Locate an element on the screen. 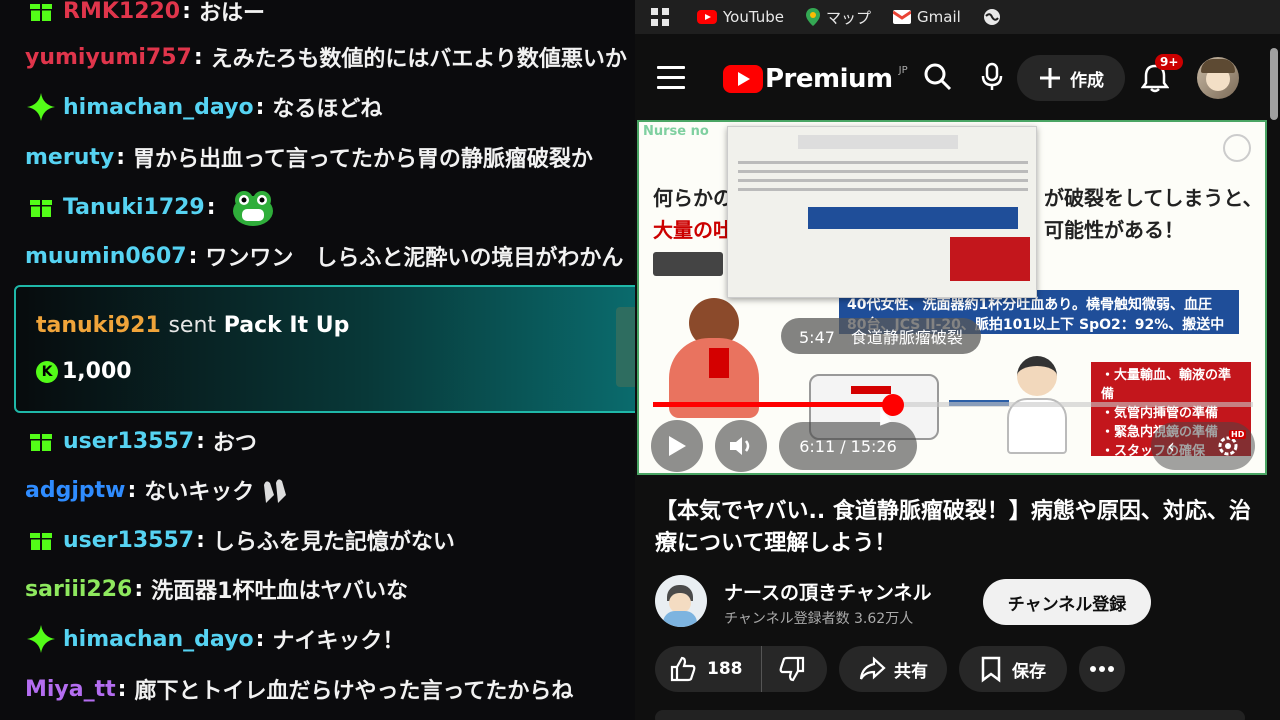  gift-alert-text: tanuki921 sent Pack It Up is located at coordinates (192, 325).